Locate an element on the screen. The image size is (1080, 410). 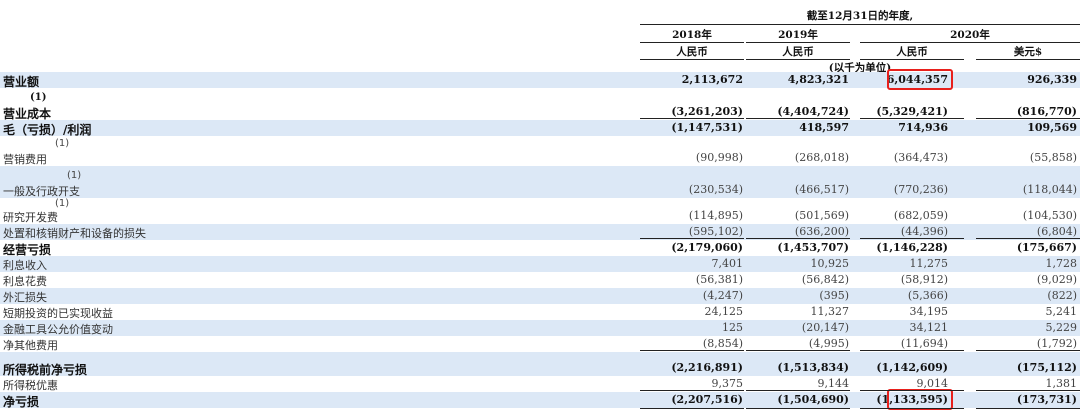
value-cell: (682,059) is located at coordinates (920, 215).